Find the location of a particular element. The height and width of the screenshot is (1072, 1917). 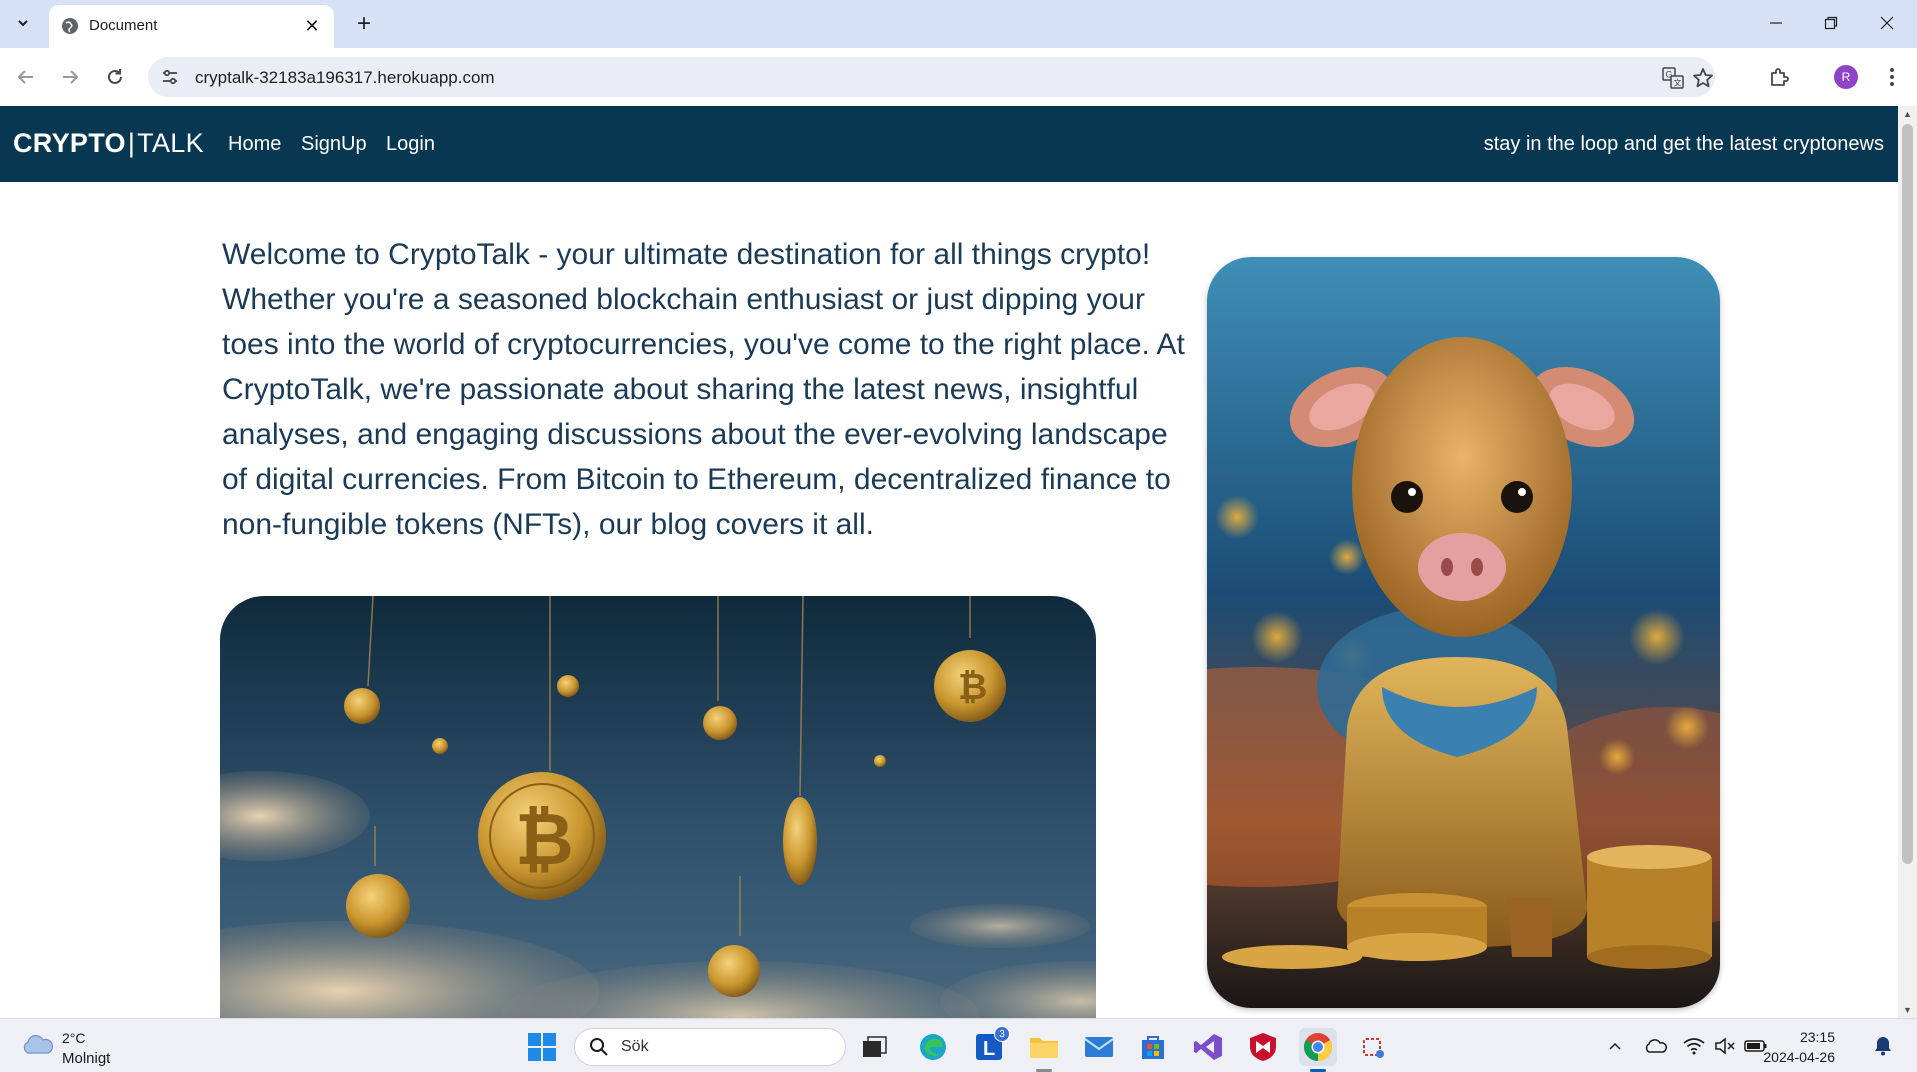

mail-icon is located at coordinates (1099, 1047).